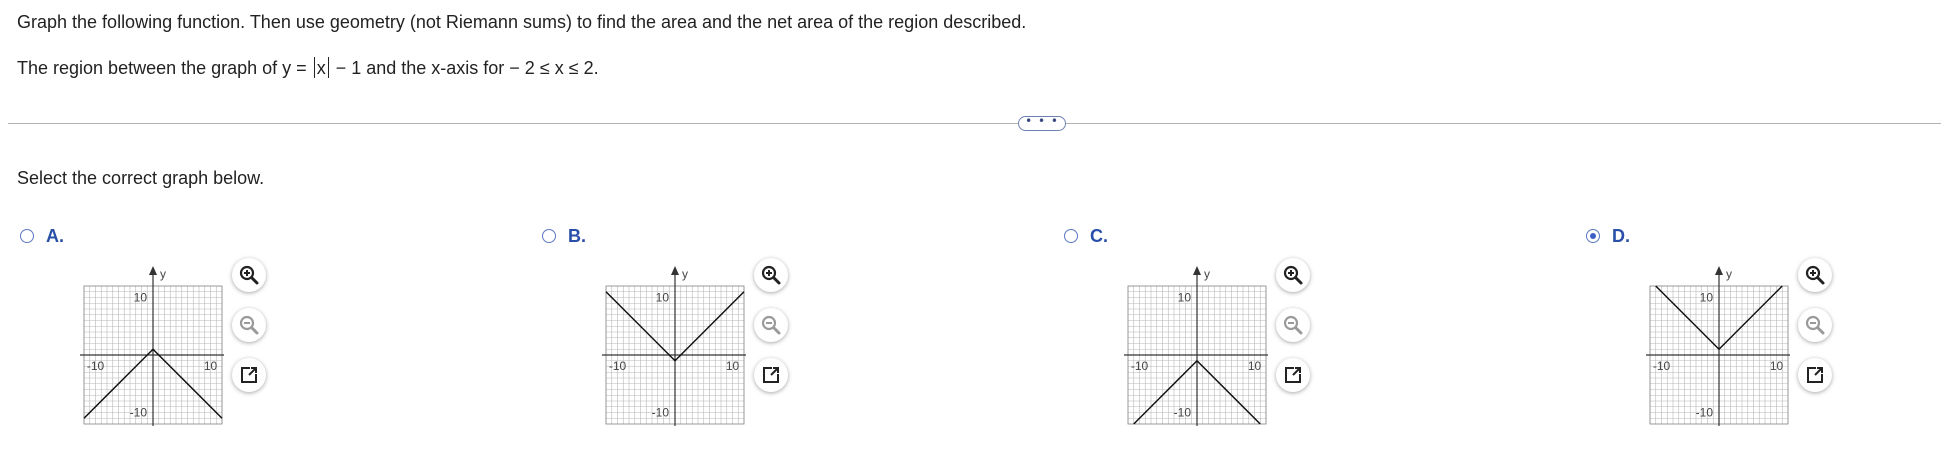 The width and height of the screenshot is (1941, 457). I want to click on abs-bar-right, so click(328, 67).